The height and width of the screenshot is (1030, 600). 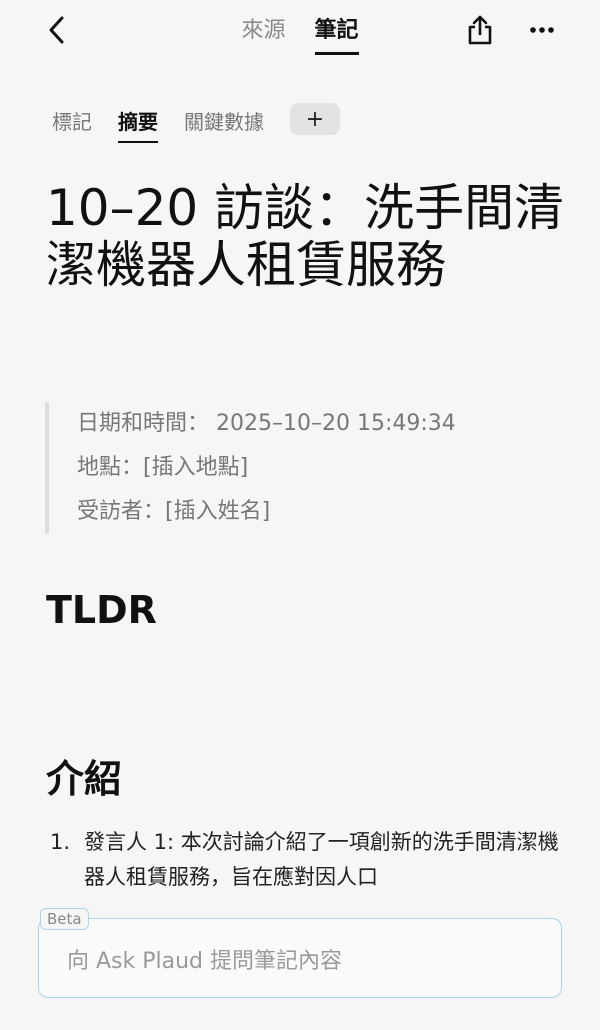 What do you see at coordinates (315, 119) in the screenshot?
I see `add-tab-button: +` at bounding box center [315, 119].